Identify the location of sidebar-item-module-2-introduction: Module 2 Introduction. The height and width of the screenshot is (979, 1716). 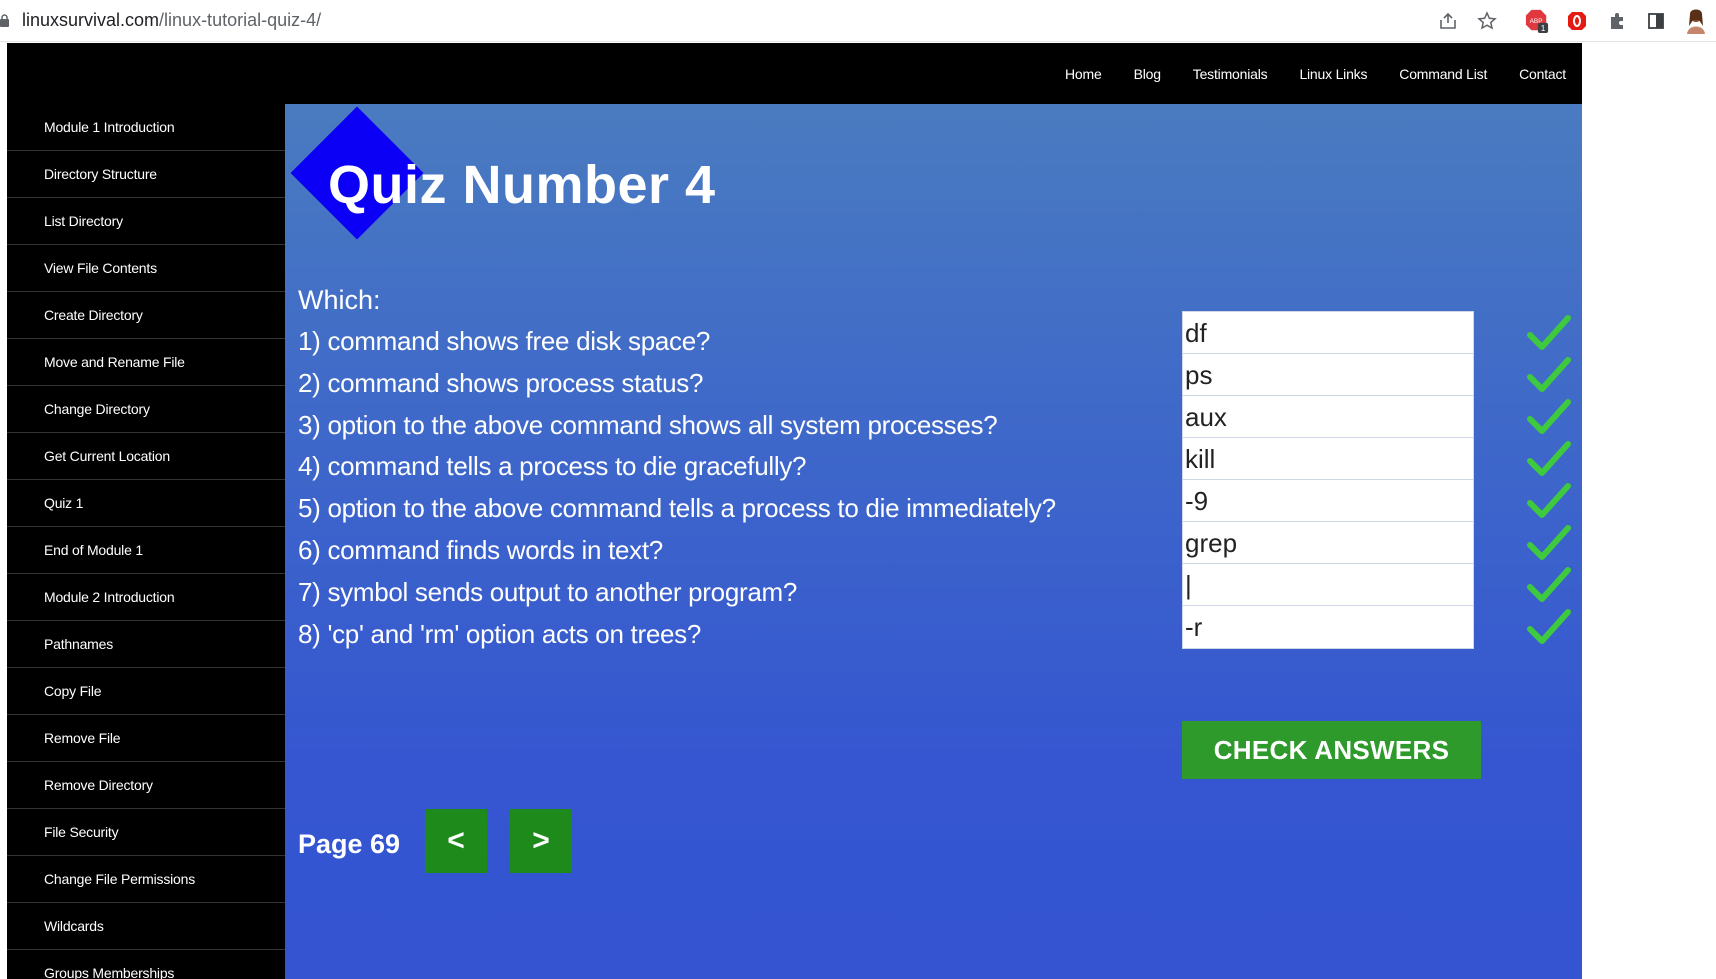
(146, 597).